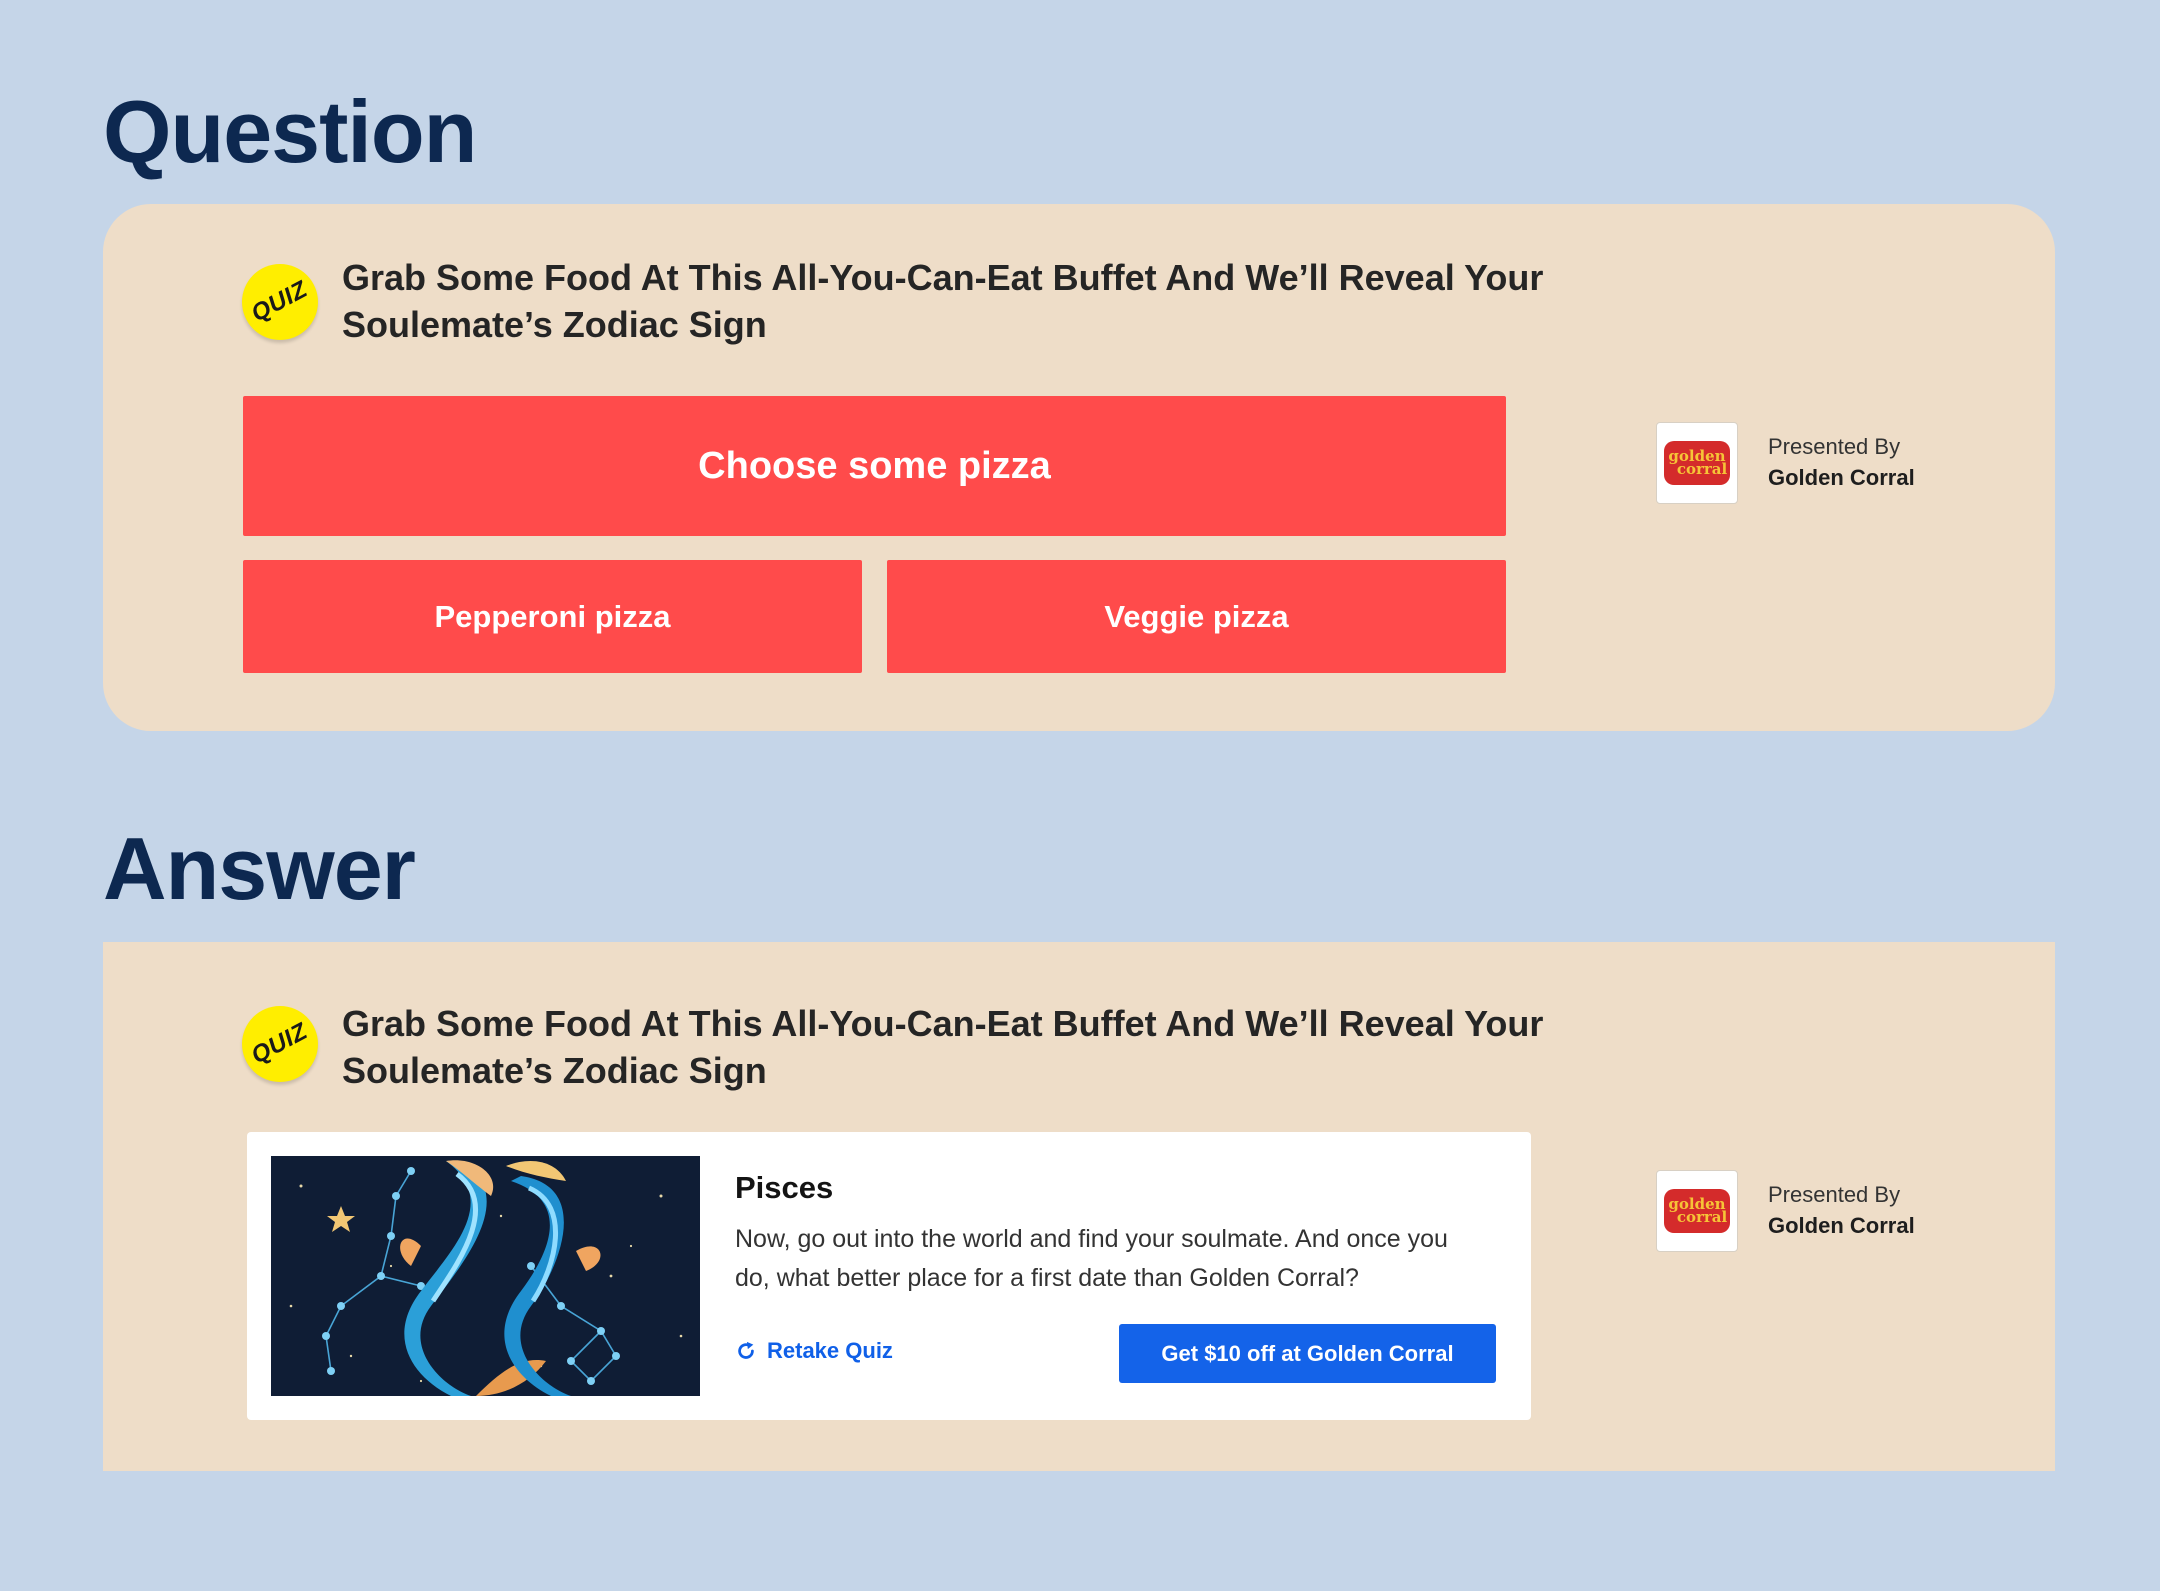 This screenshot has height=1591, width=2160. Describe the element at coordinates (1307, 1353) in the screenshot. I see `golden-corral-offer-button: Get $10 off at Golden Corral` at that location.